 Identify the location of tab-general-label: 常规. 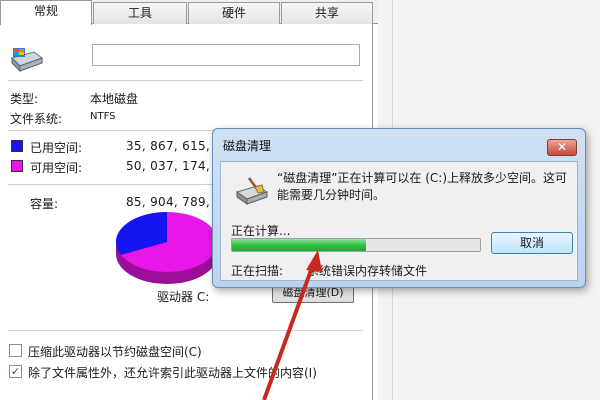
(45, 11).